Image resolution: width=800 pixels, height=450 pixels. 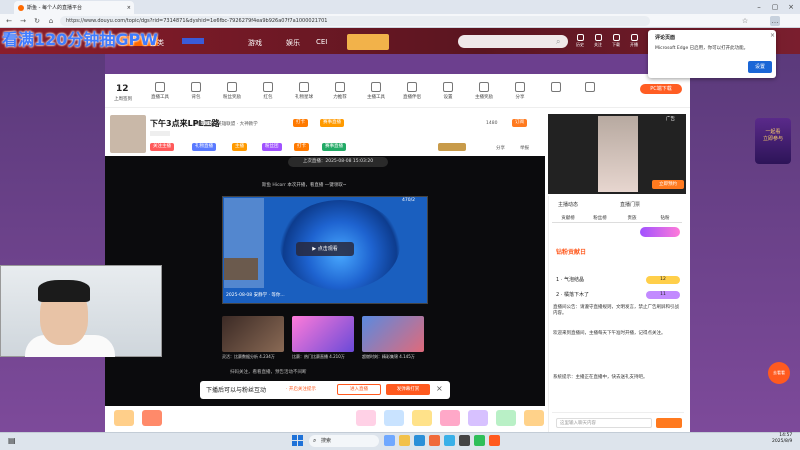 What do you see at coordinates (570, 279) in the screenshot?
I see `rank-row-1: 1 · 气泡结晶` at bounding box center [570, 279].